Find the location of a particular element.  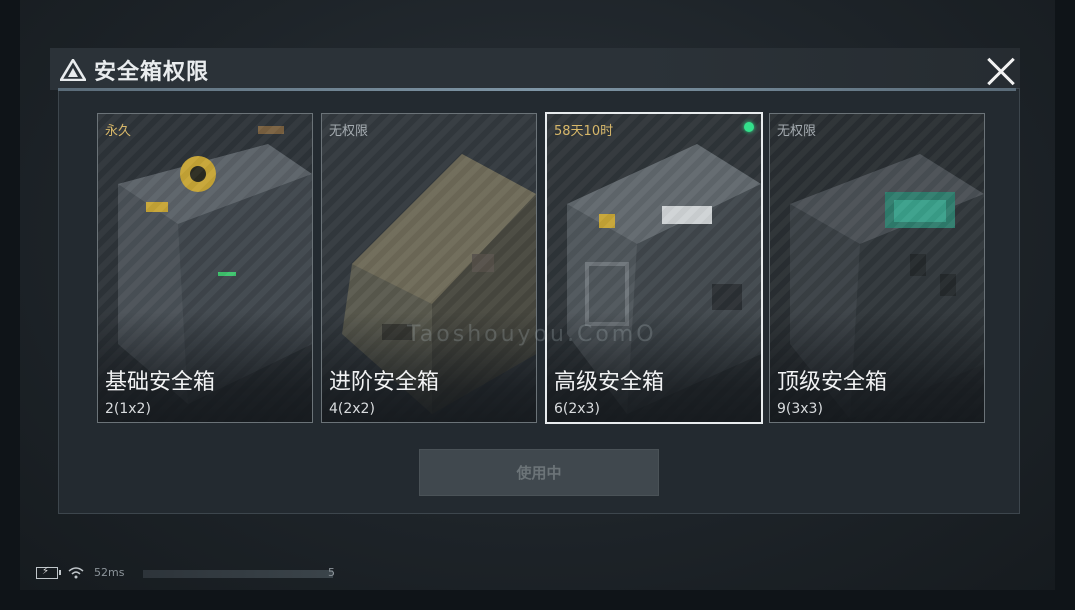

card-name: 进阶安全箱 is located at coordinates (384, 382).